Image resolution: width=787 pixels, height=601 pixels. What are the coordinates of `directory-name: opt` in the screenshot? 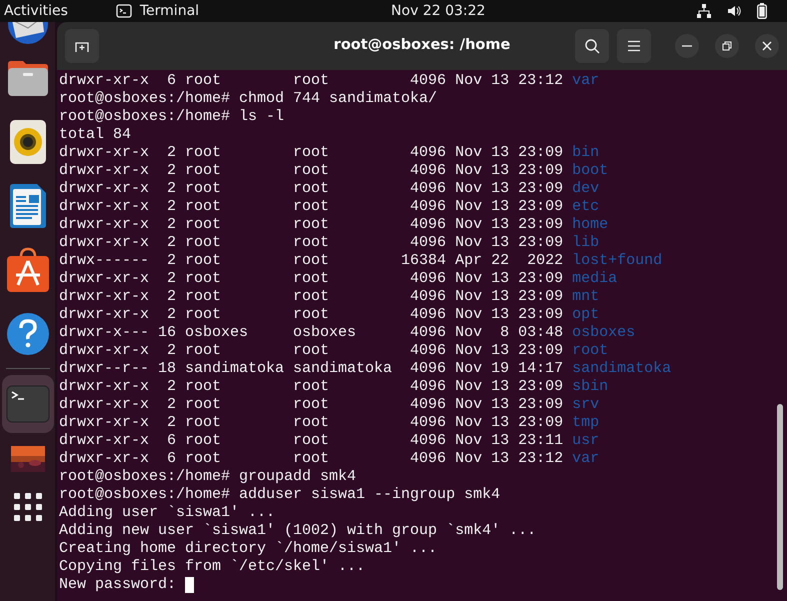 It's located at (586, 315).